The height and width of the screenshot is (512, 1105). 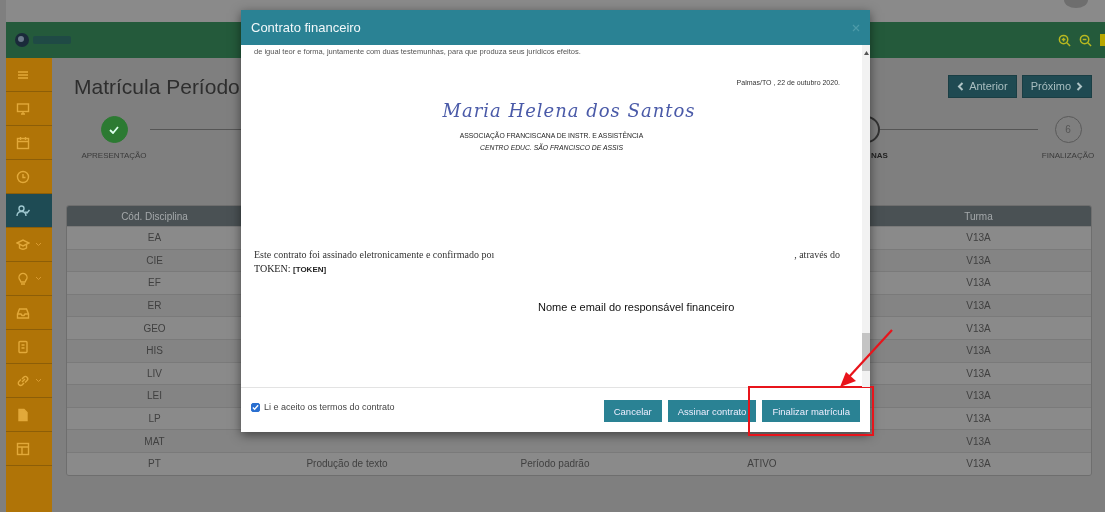 I want to click on step-label: FINALIZAÇÃO, so click(x=1068, y=155).